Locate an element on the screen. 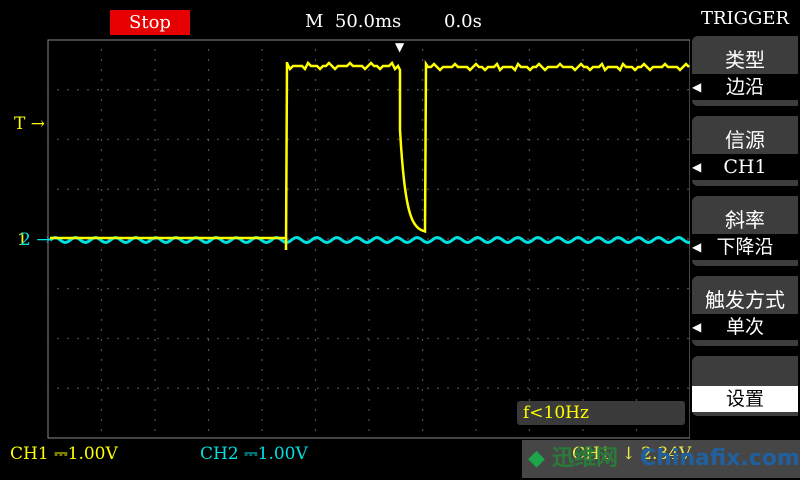 The height and width of the screenshot is (480, 800). menu-item-slope: 斜率 下降沿 ◀ is located at coordinates (745, 231).